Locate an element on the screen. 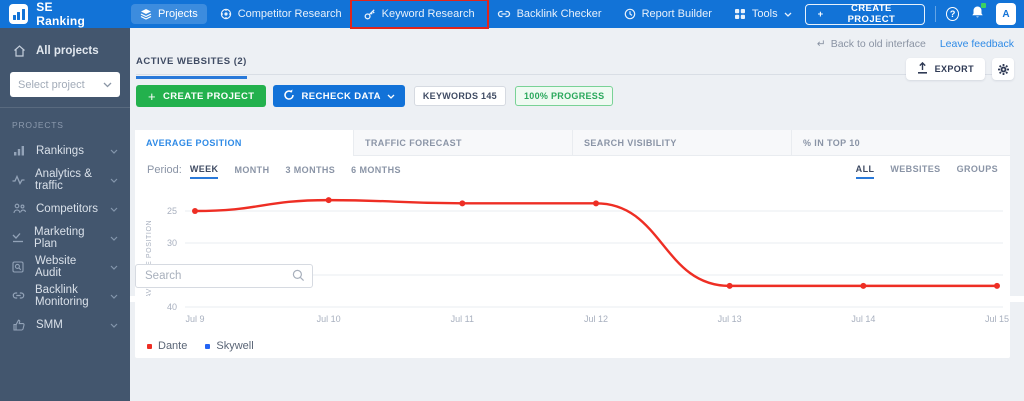  user-avatar: A is located at coordinates (1006, 14).